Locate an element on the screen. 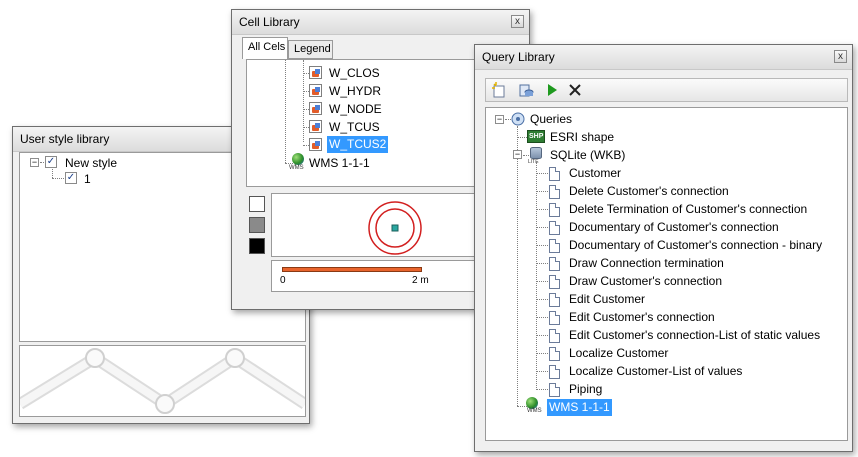 This screenshot has width=858, height=457. swatch-gray is located at coordinates (257, 225).